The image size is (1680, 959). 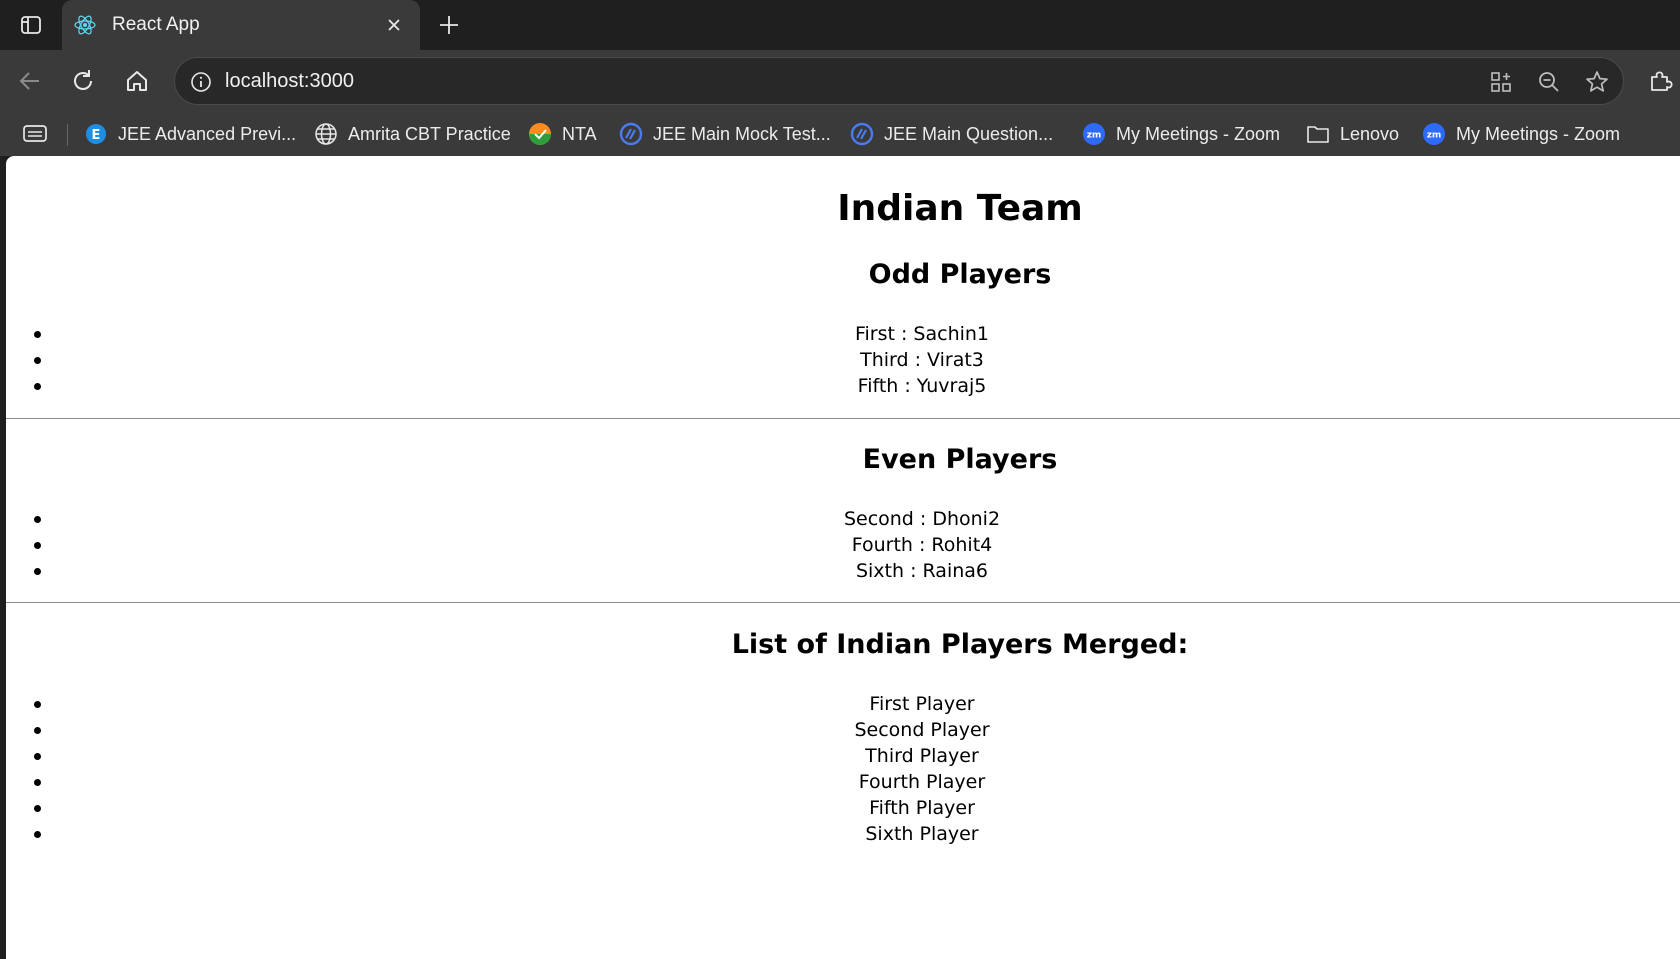 What do you see at coordinates (289, 81) in the screenshot?
I see `address-url: localhost:3000` at bounding box center [289, 81].